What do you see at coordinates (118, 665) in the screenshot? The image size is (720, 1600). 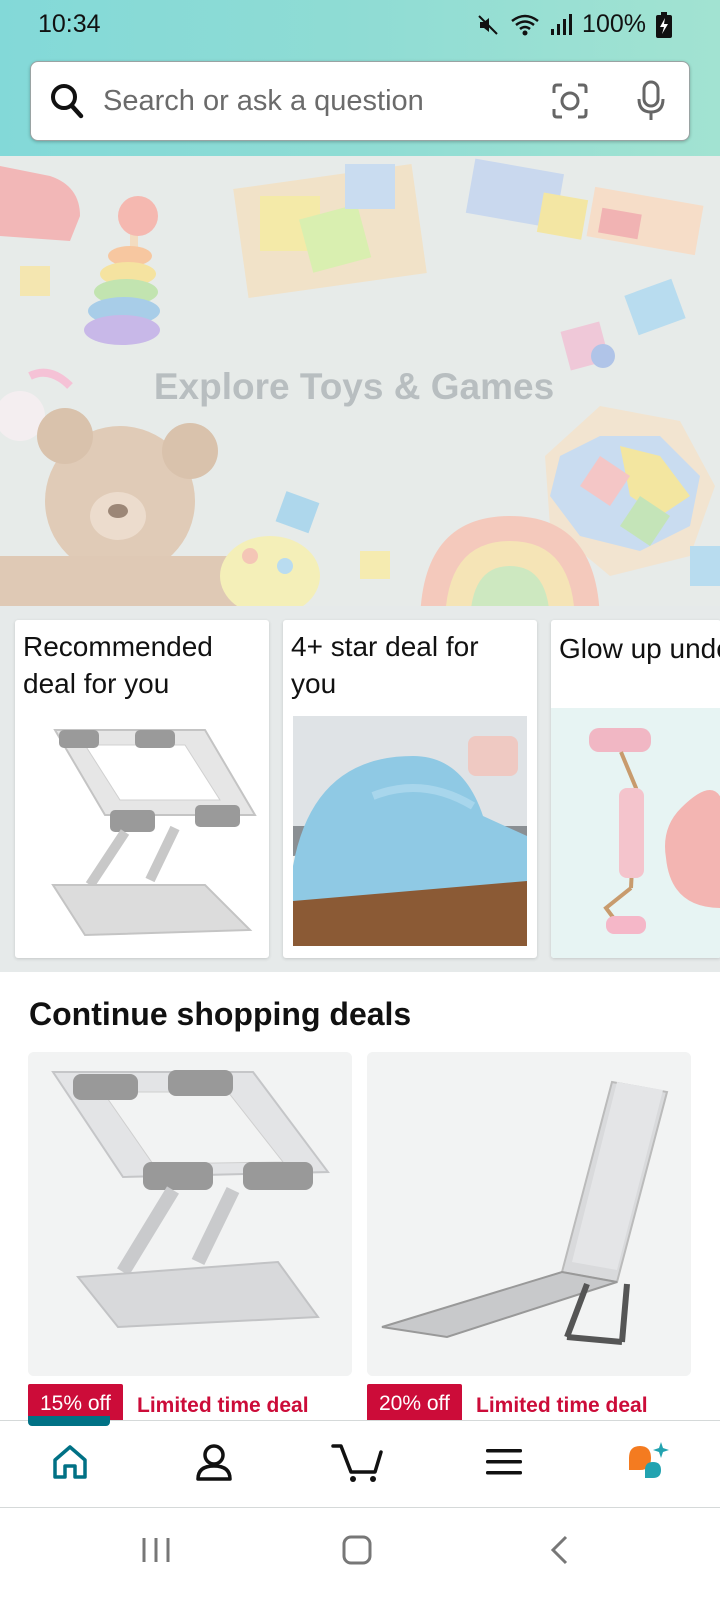 I see `card-title: Recommended deal for you` at bounding box center [118, 665].